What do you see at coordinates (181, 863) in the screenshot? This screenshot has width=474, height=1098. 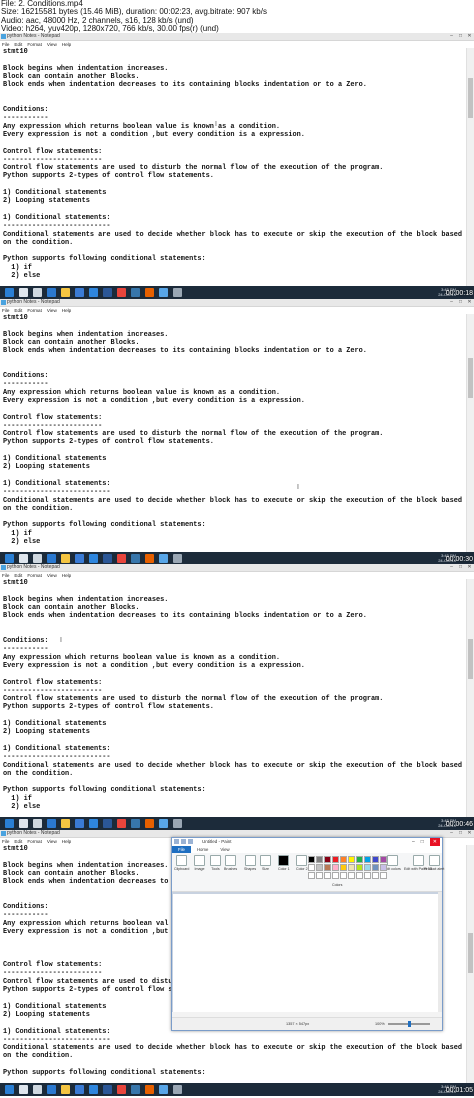 I see `ribbon-group-clipboard: Clipboard` at bounding box center [181, 863].